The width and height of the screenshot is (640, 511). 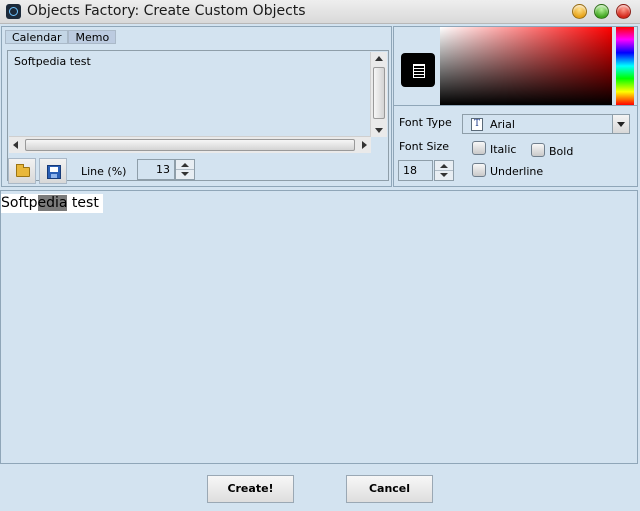 I want to click on tab-strip: Calendar Memo, so click(x=61, y=37).